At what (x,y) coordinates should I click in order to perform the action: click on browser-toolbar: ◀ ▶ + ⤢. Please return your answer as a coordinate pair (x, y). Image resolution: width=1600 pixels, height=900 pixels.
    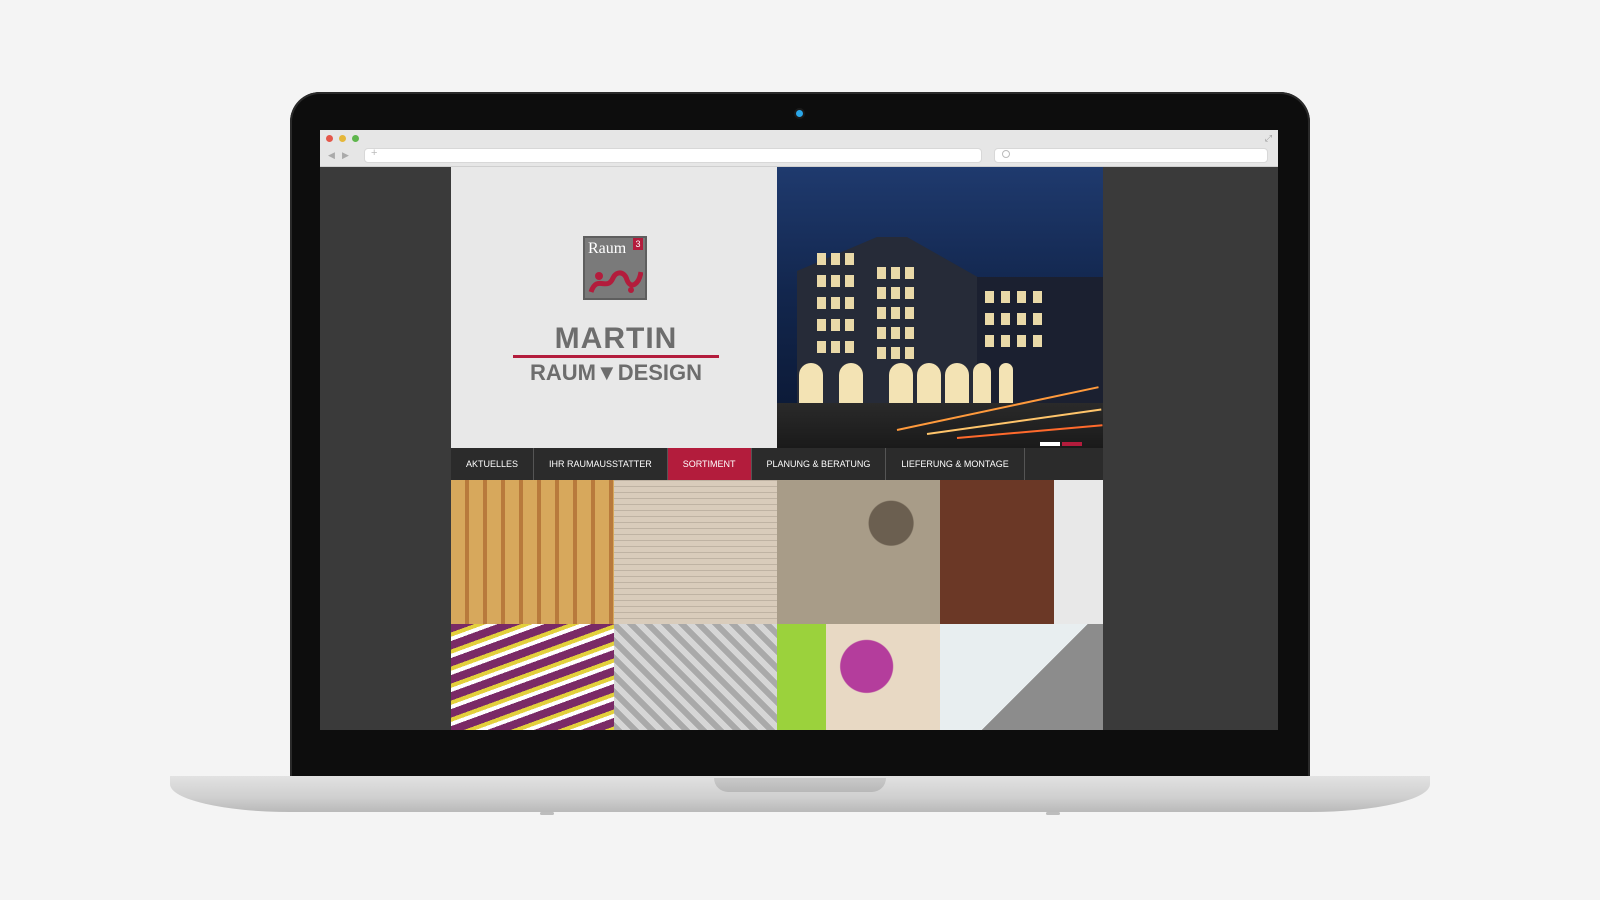
    Looking at the image, I should click on (799, 148).